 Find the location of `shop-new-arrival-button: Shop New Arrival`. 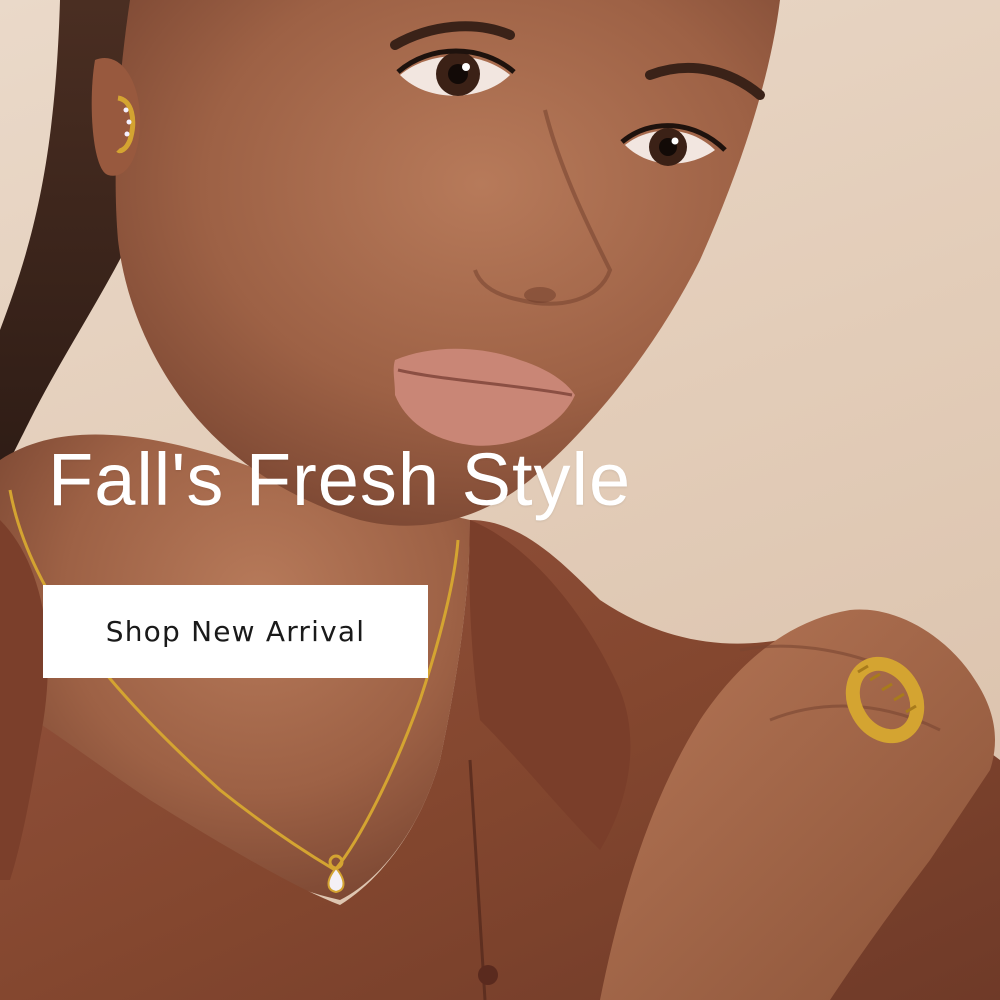

shop-new-arrival-button: Shop New Arrival is located at coordinates (235, 631).